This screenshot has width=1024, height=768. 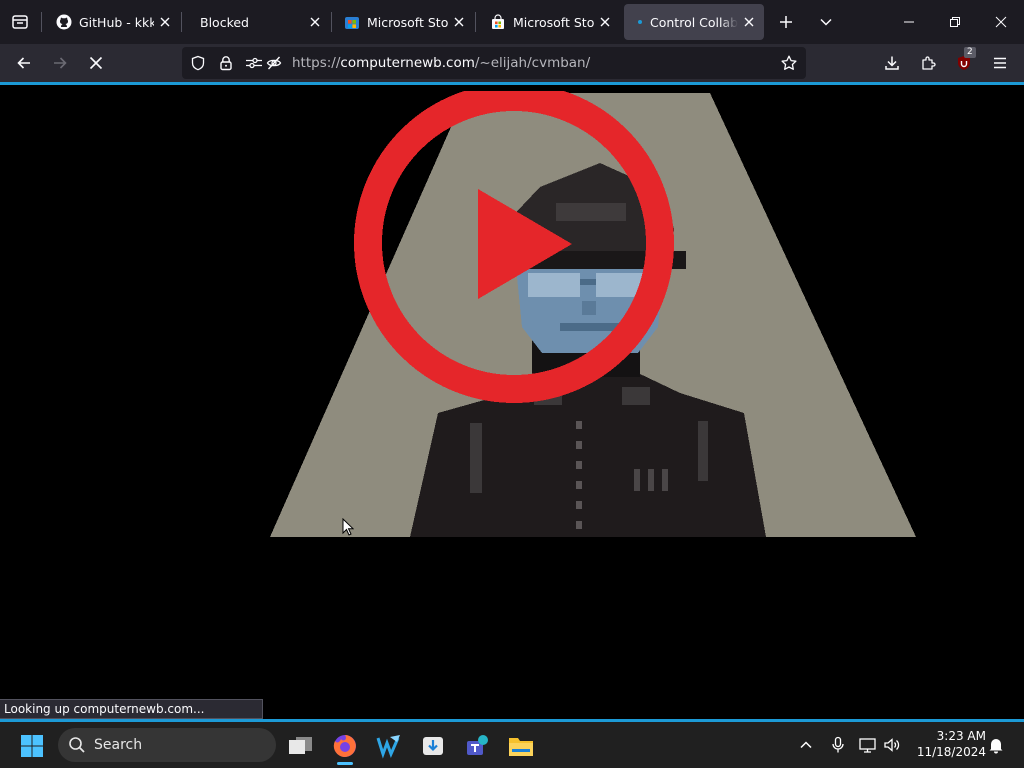 I want to click on volume-button, so click(x=892, y=745).